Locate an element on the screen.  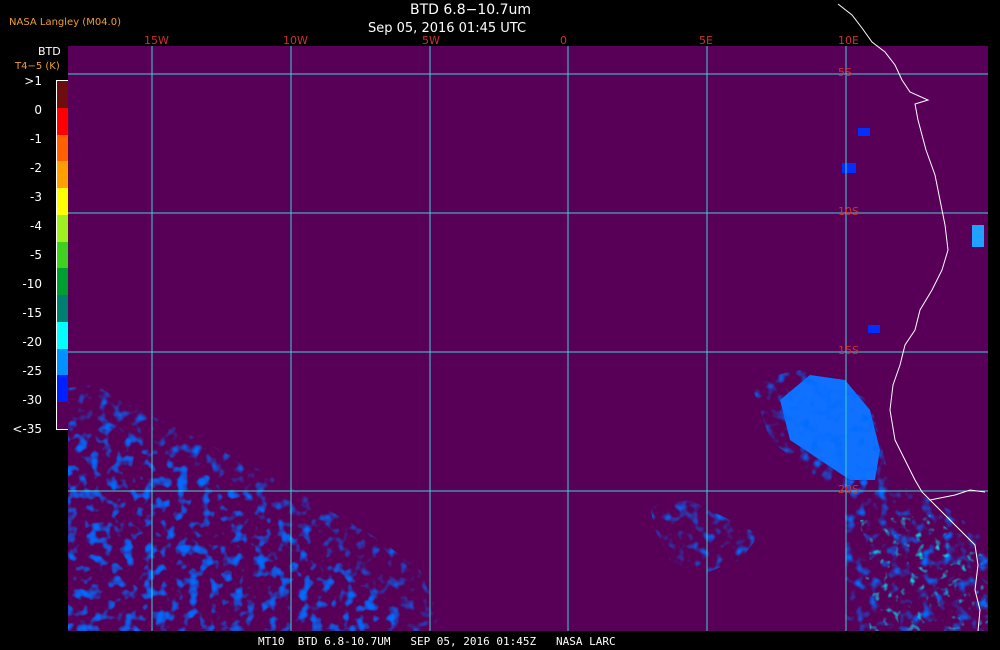
latitude-label: 10S is located at coordinates (848, 211).